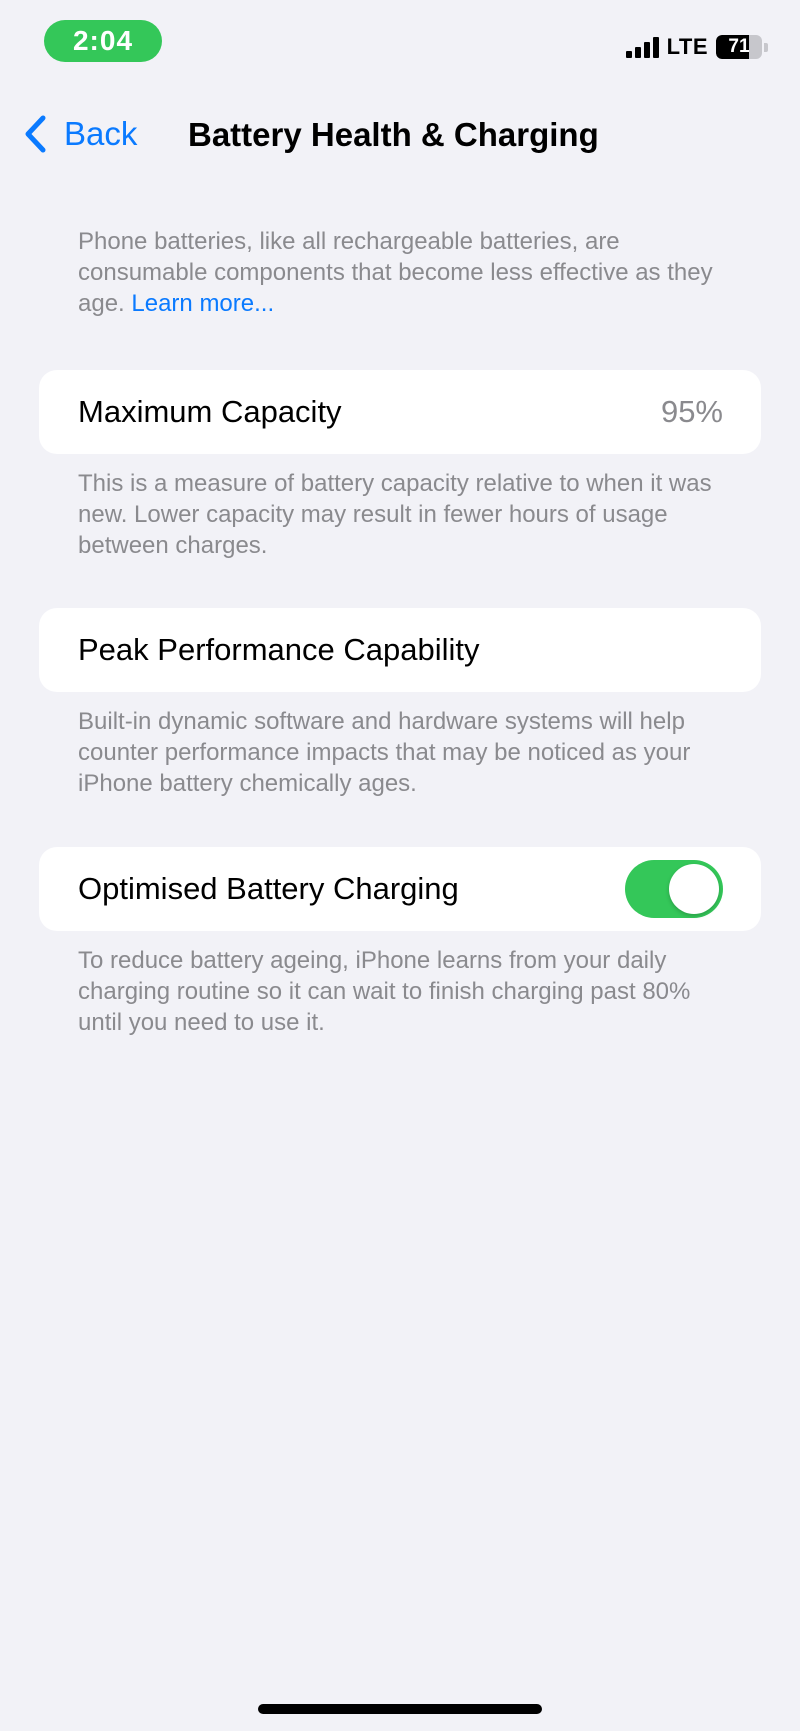  I want to click on battery-tip, so click(766, 47).